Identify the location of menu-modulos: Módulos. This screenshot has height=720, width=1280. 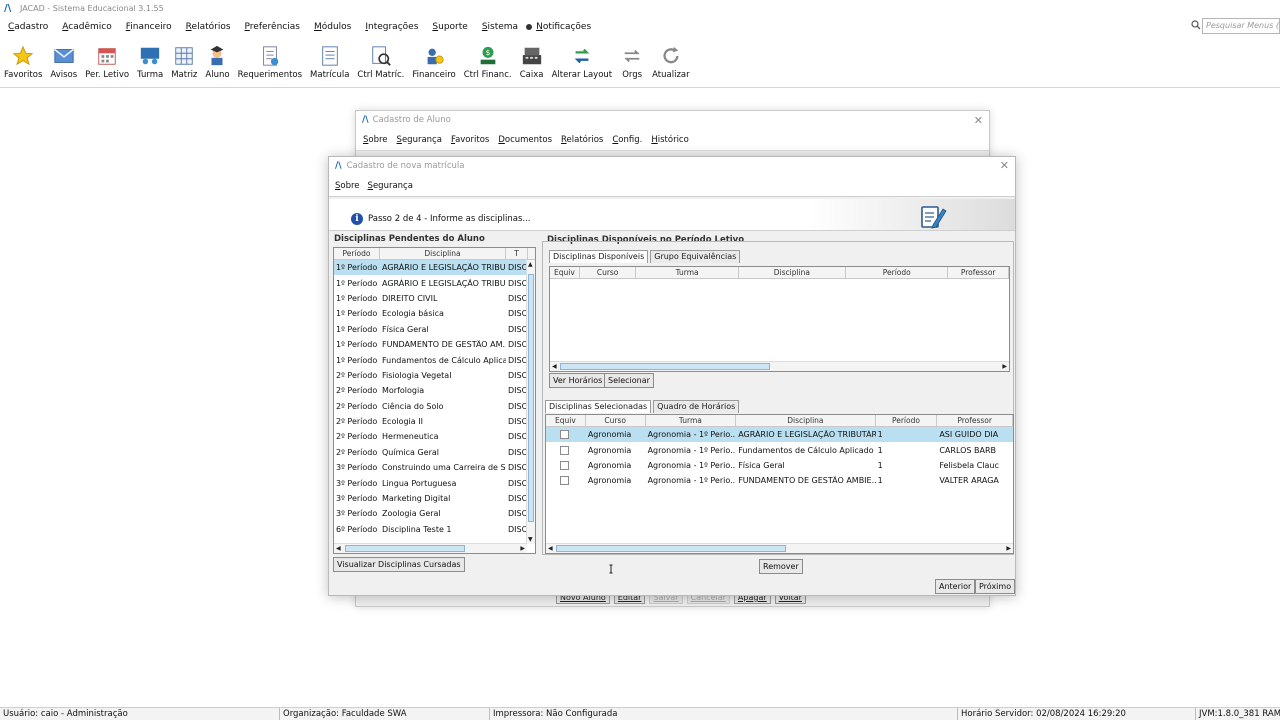
(331, 27).